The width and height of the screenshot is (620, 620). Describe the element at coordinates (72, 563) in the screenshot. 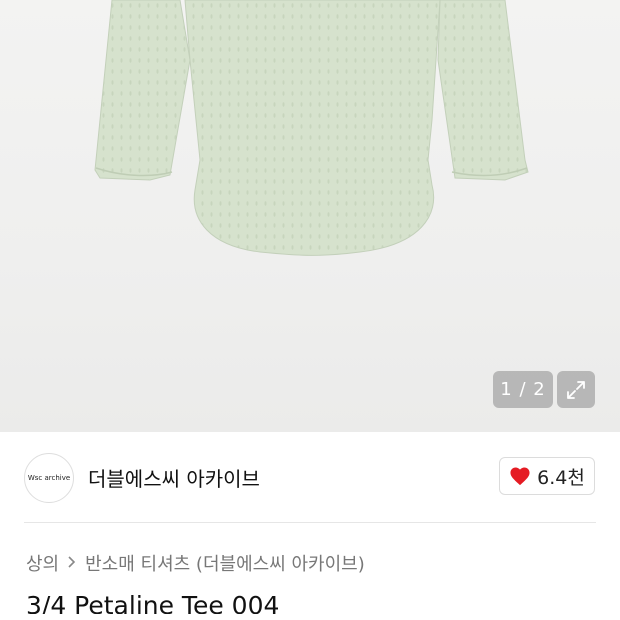

I see `chevron-right-icon` at that location.